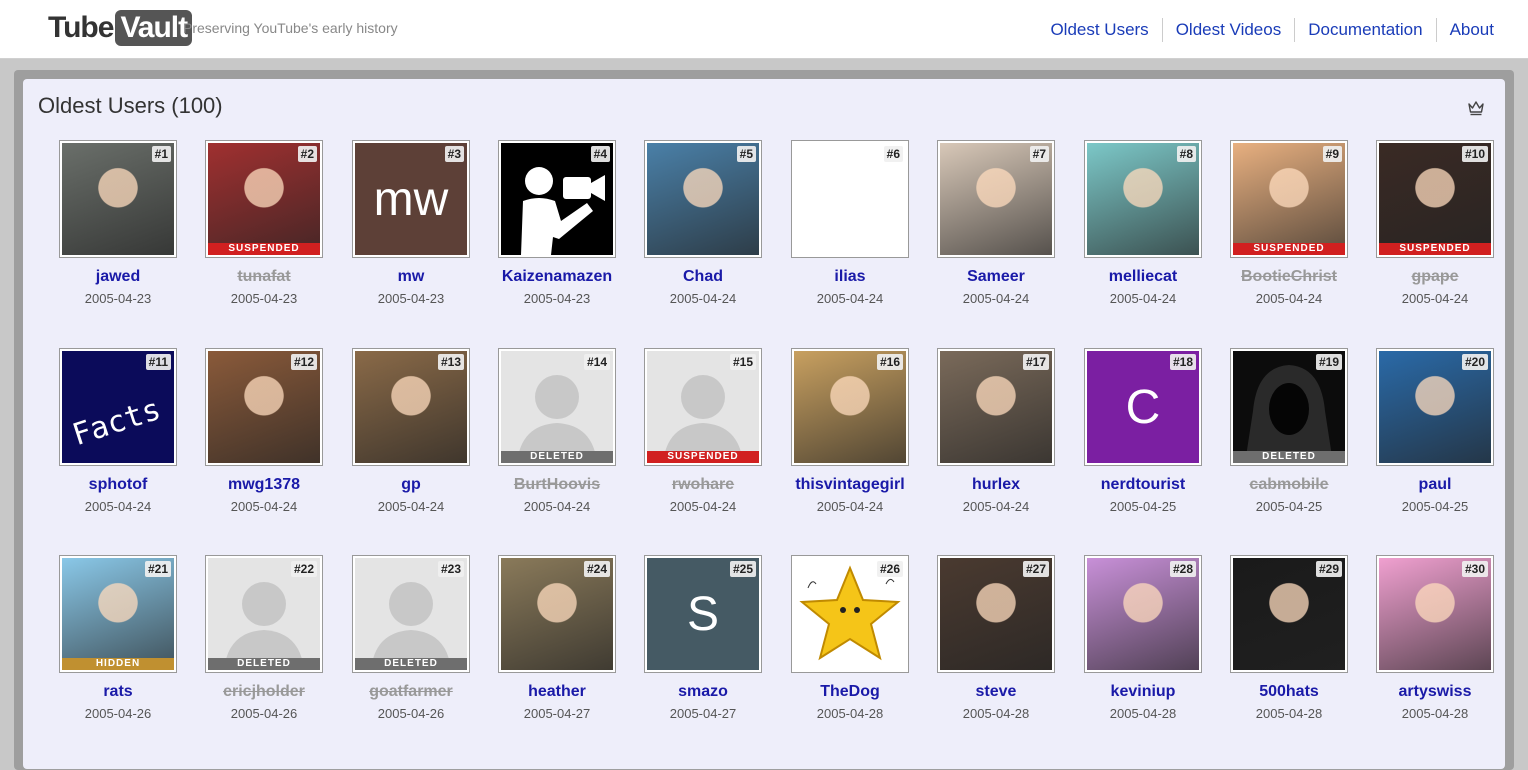 This screenshot has width=1528, height=770. I want to click on user-card: #21 HIDDEN rats 2005-04-26, so click(118, 638).